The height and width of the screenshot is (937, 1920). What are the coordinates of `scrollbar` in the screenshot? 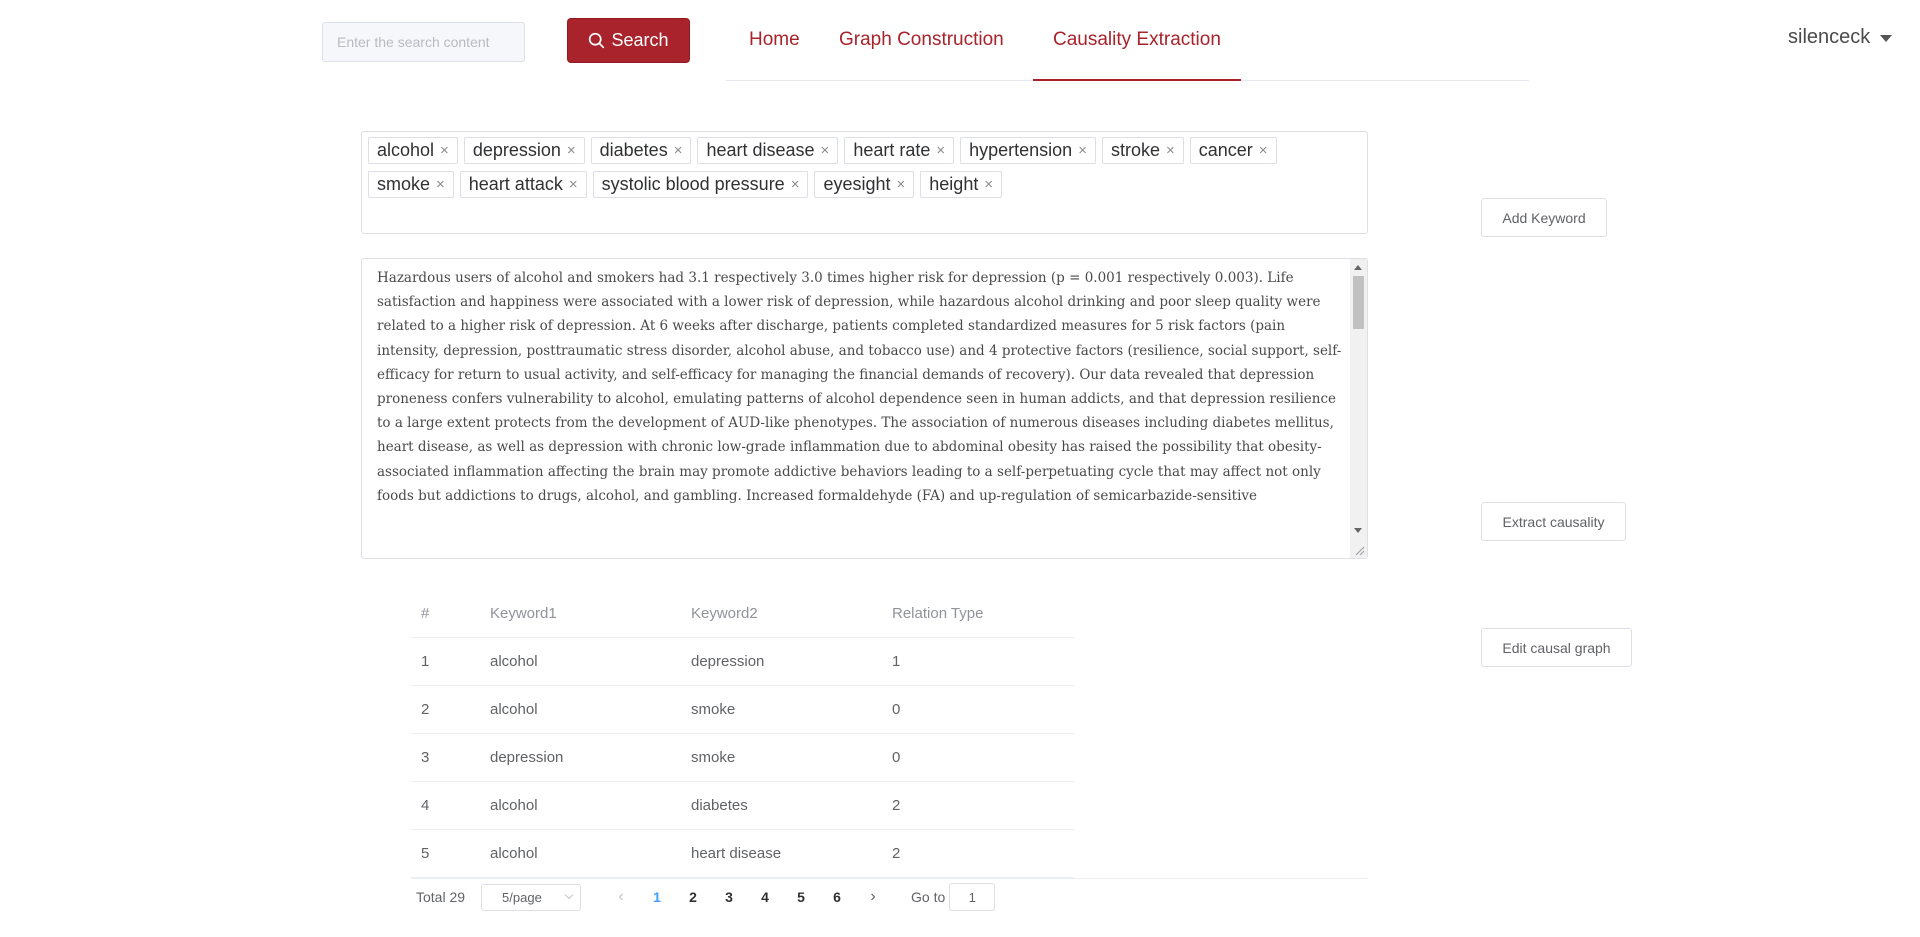 It's located at (1358, 408).